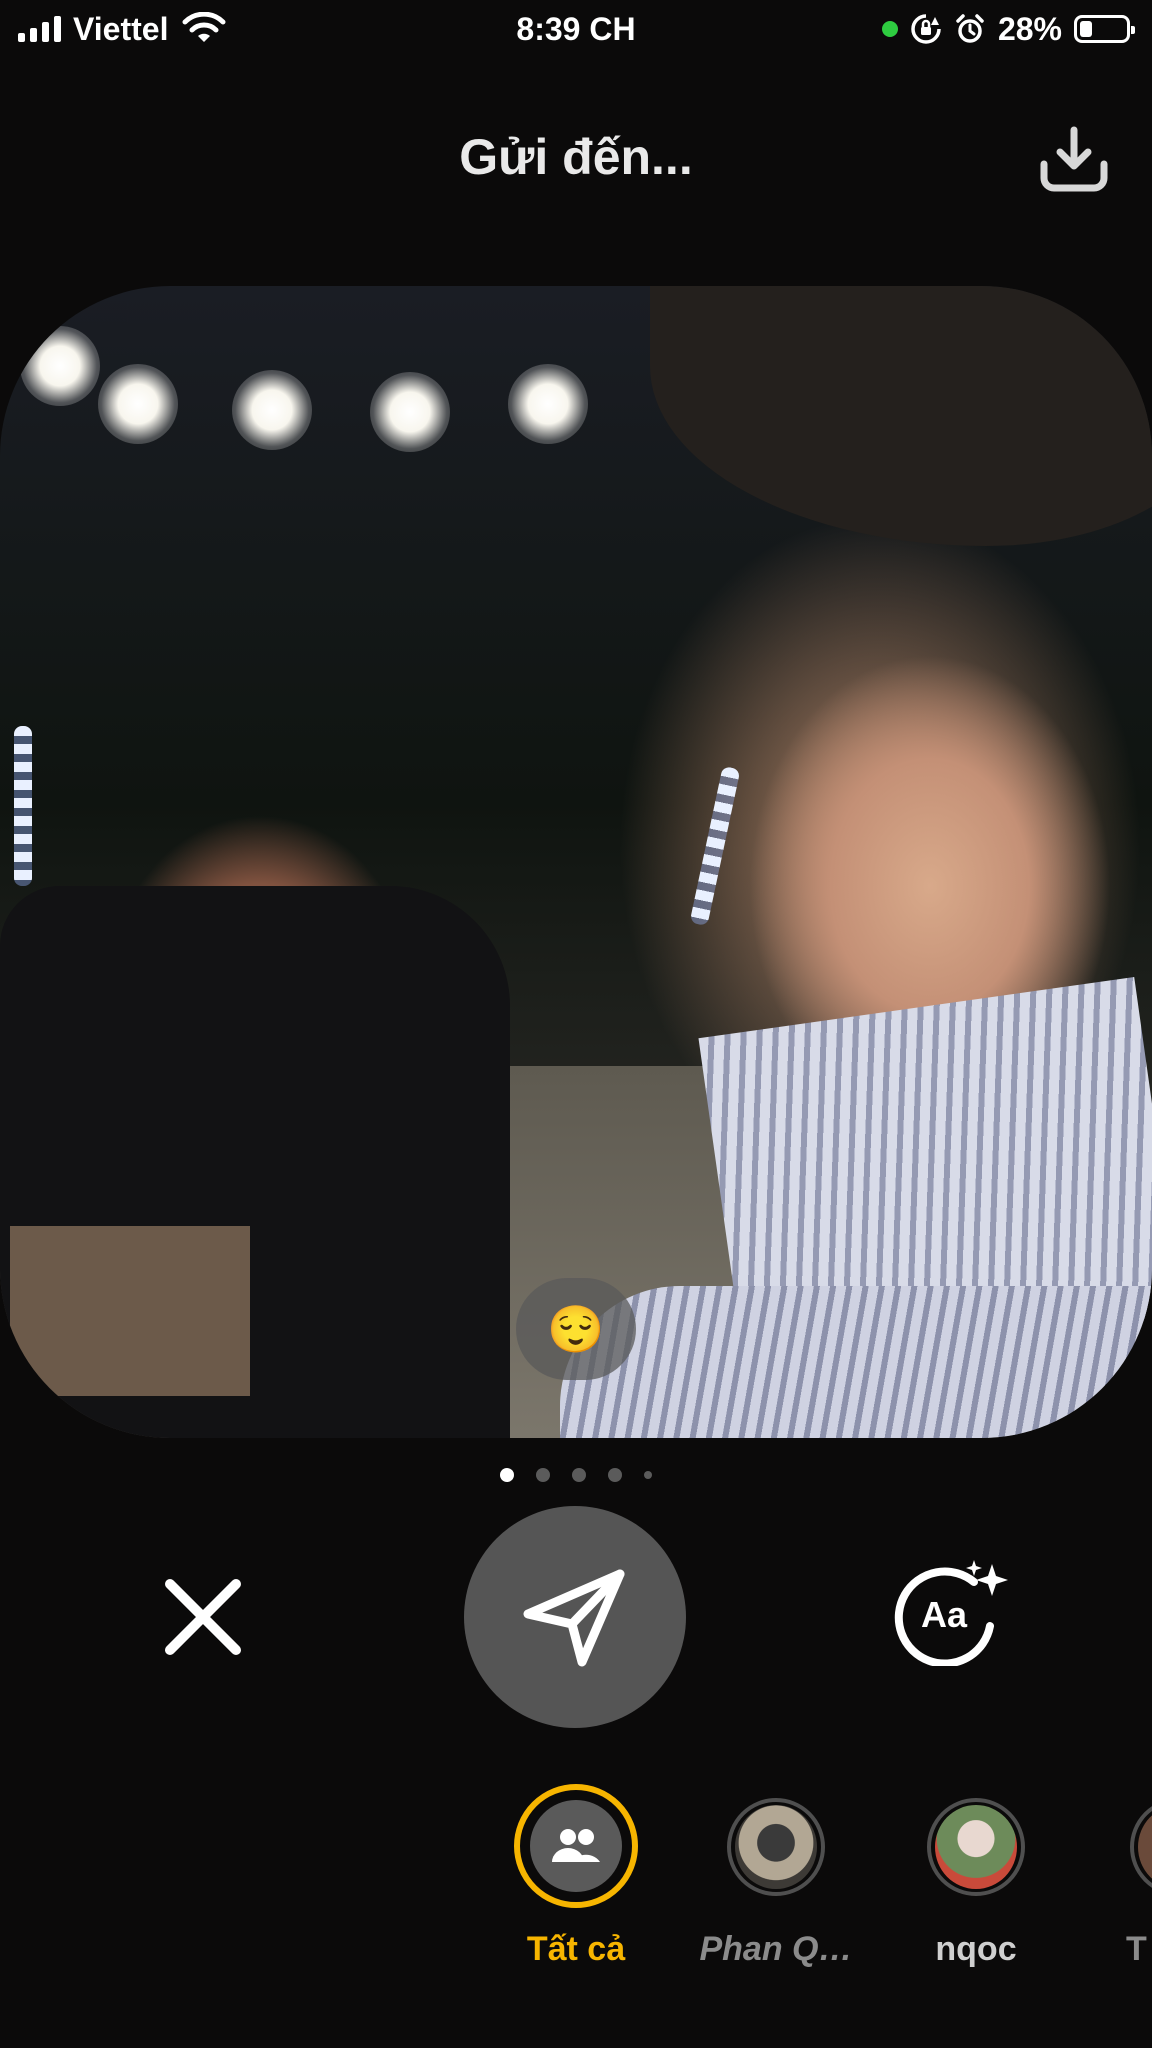 The image size is (1152, 2048). What do you see at coordinates (1074, 159) in the screenshot?
I see `download-icon` at bounding box center [1074, 159].